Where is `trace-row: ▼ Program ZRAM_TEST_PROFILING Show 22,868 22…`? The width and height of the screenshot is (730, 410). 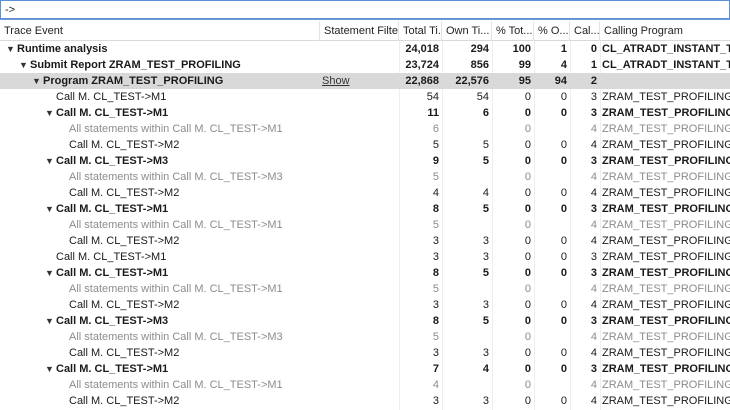
trace-row: ▼ Program ZRAM_TEST_PROFILING Show 22,868 22… is located at coordinates (365, 81).